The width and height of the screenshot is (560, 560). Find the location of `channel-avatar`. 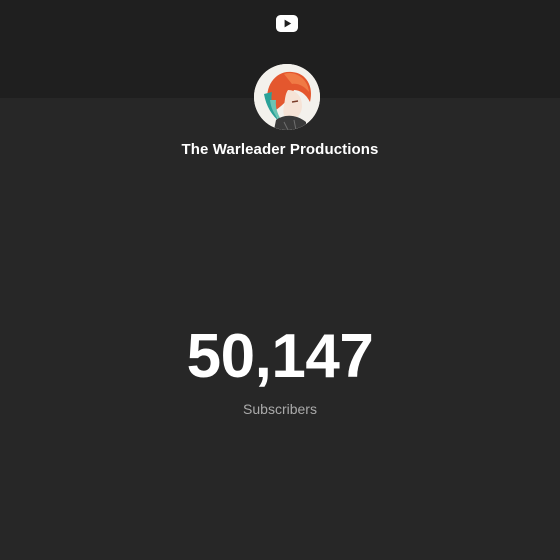

channel-avatar is located at coordinates (287, 97).